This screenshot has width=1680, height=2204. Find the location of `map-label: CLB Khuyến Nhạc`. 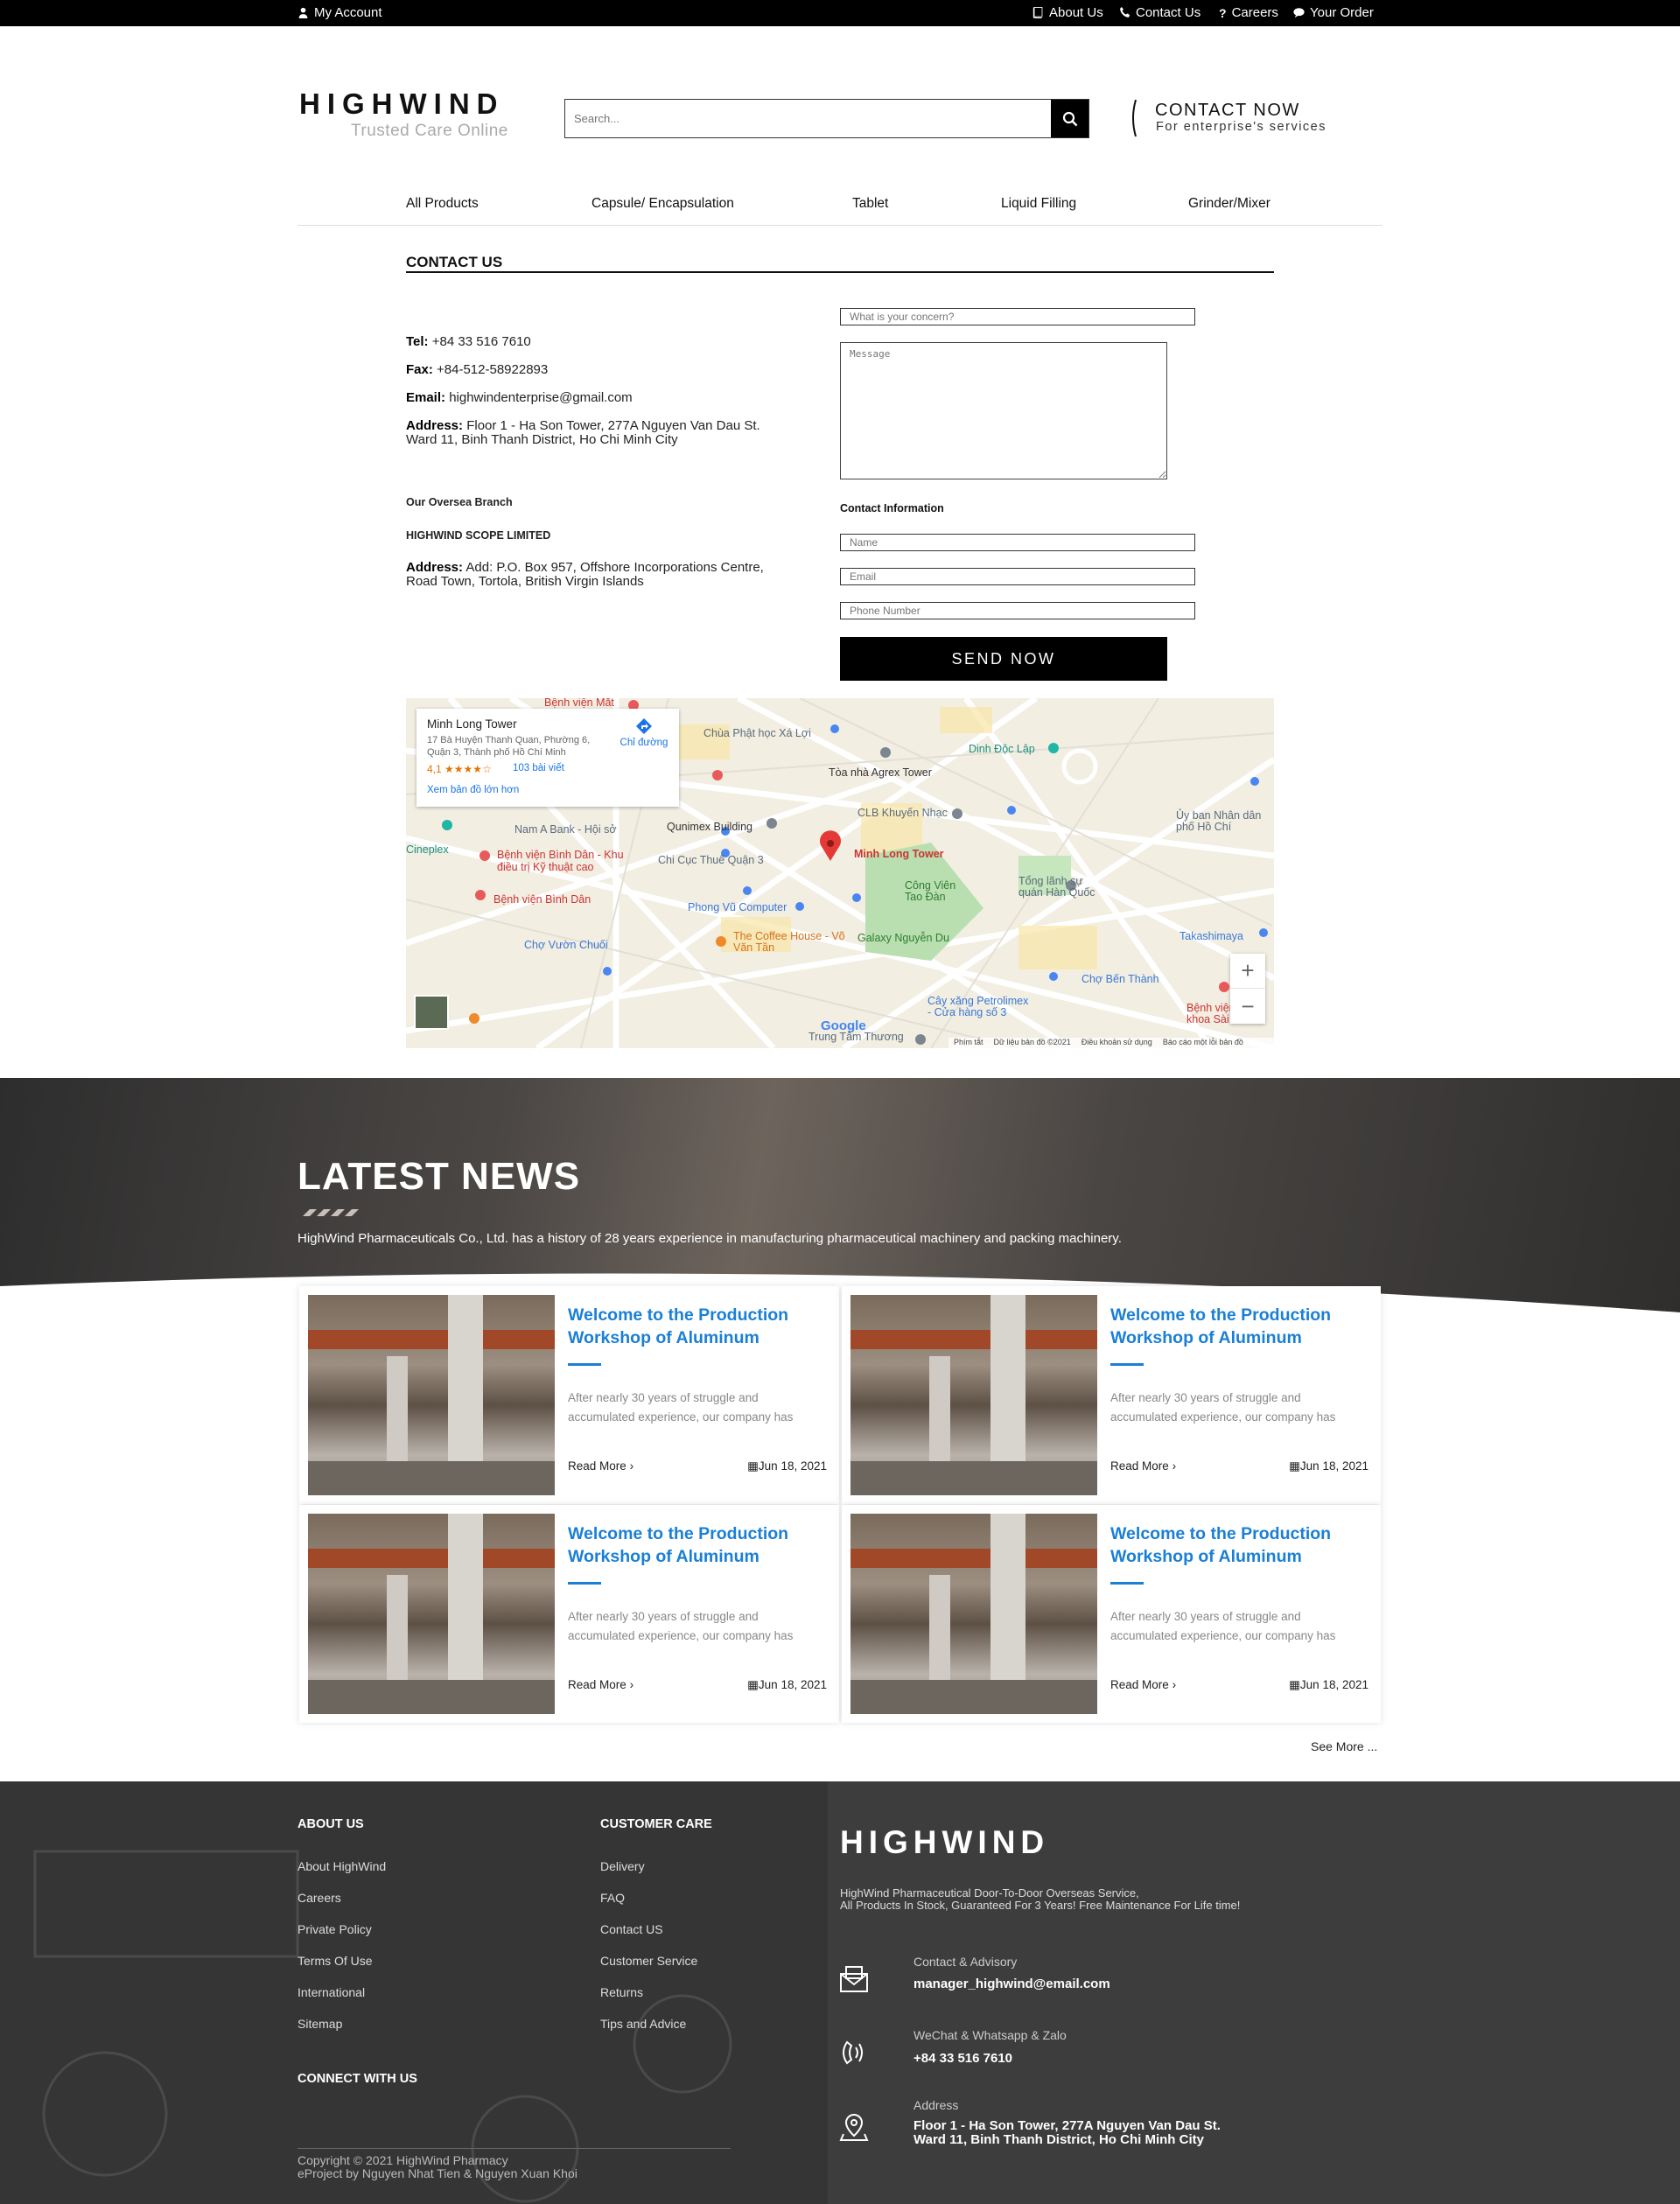

map-label: CLB Khuyến Nhạc is located at coordinates (903, 813).